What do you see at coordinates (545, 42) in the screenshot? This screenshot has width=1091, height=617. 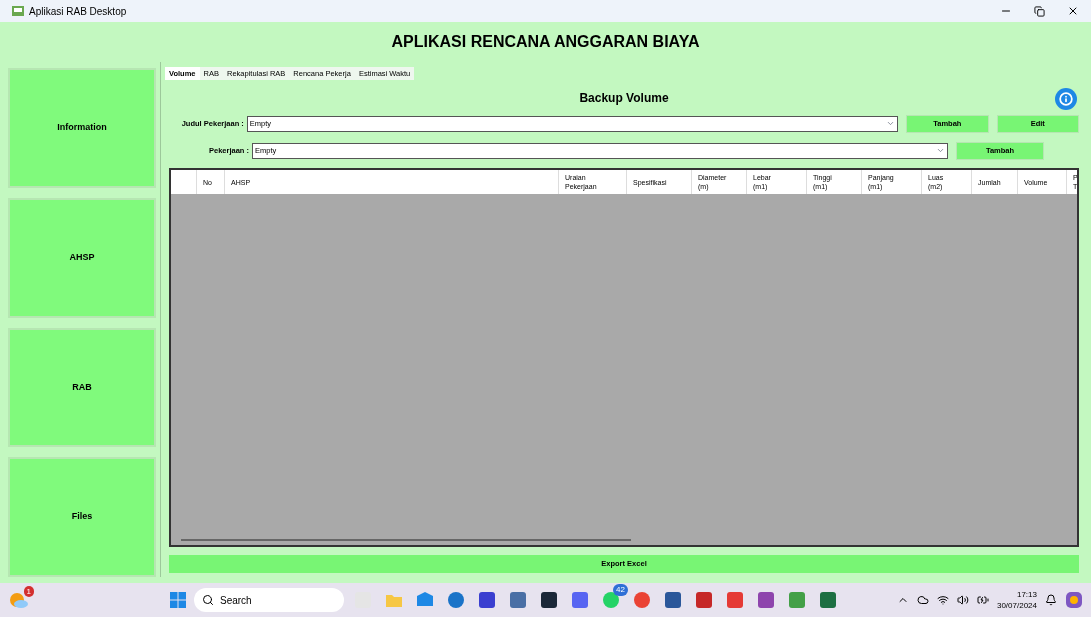 I see `app-title: APLIKASI RENCANA ANGGARAN BIAYA` at bounding box center [545, 42].